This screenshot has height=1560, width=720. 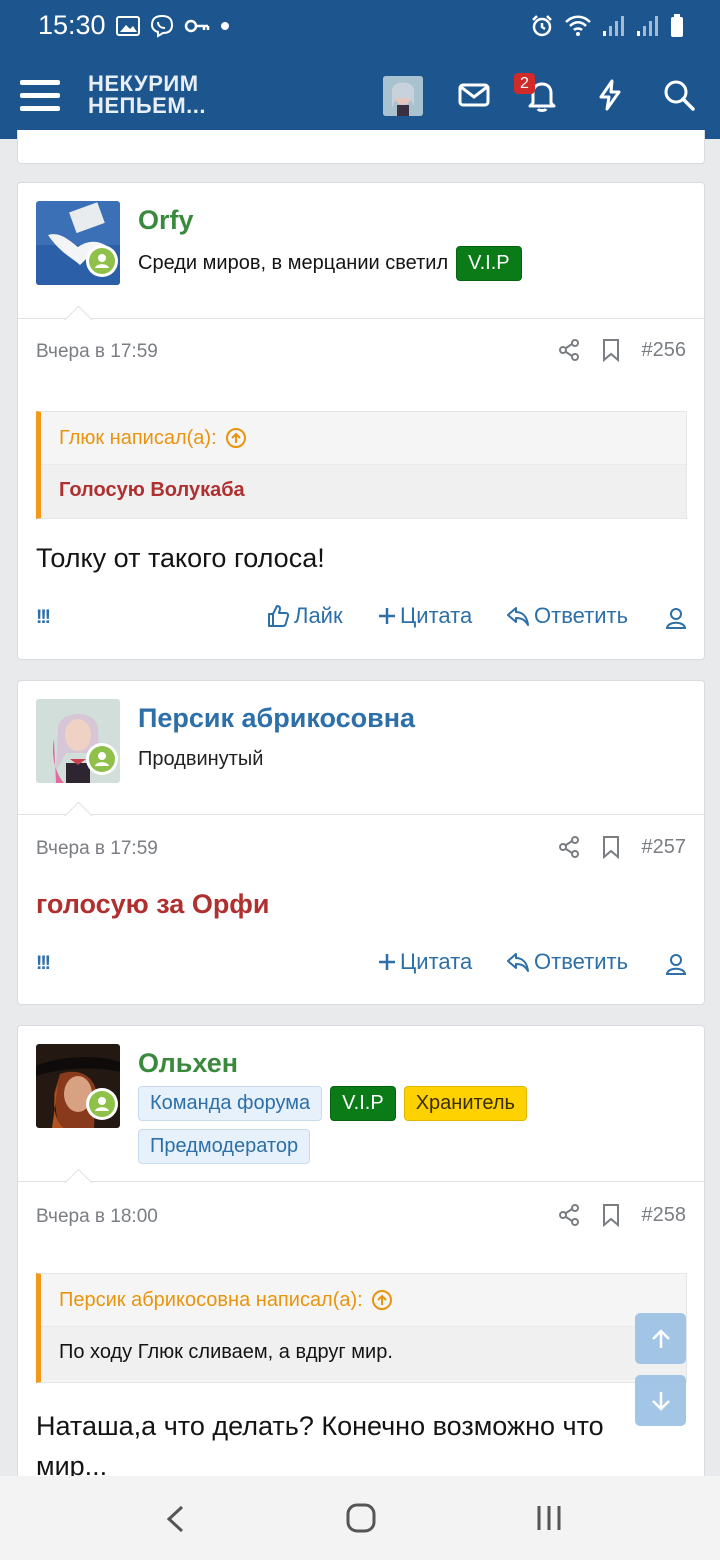 I want to click on status-left-icons, so click(x=173, y=26).